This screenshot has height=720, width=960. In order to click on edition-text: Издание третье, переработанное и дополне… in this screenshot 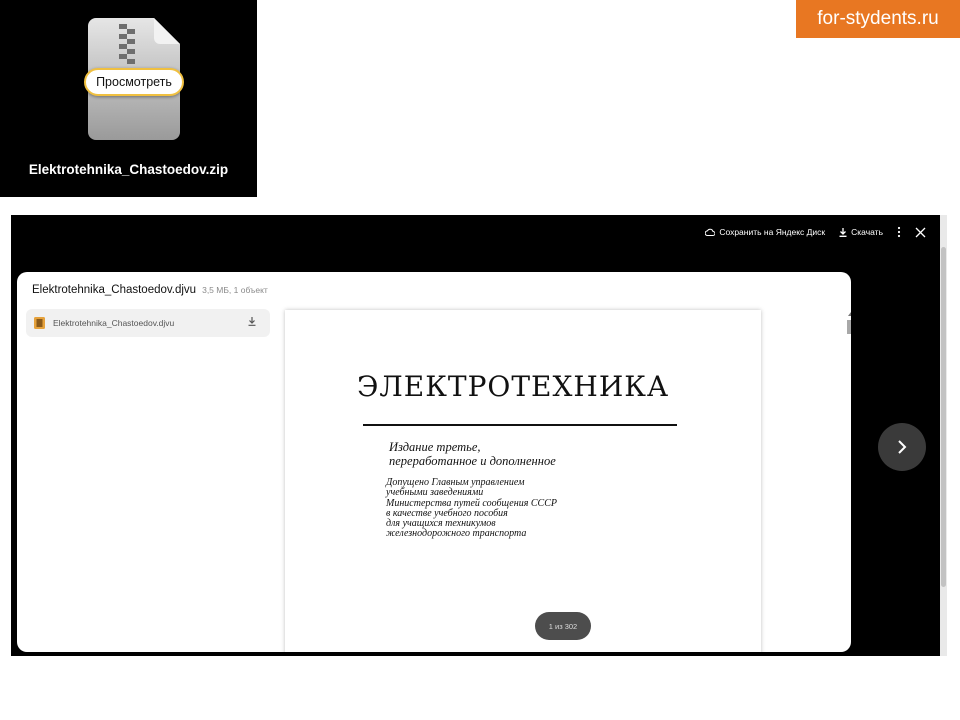, I will do `click(472, 454)`.